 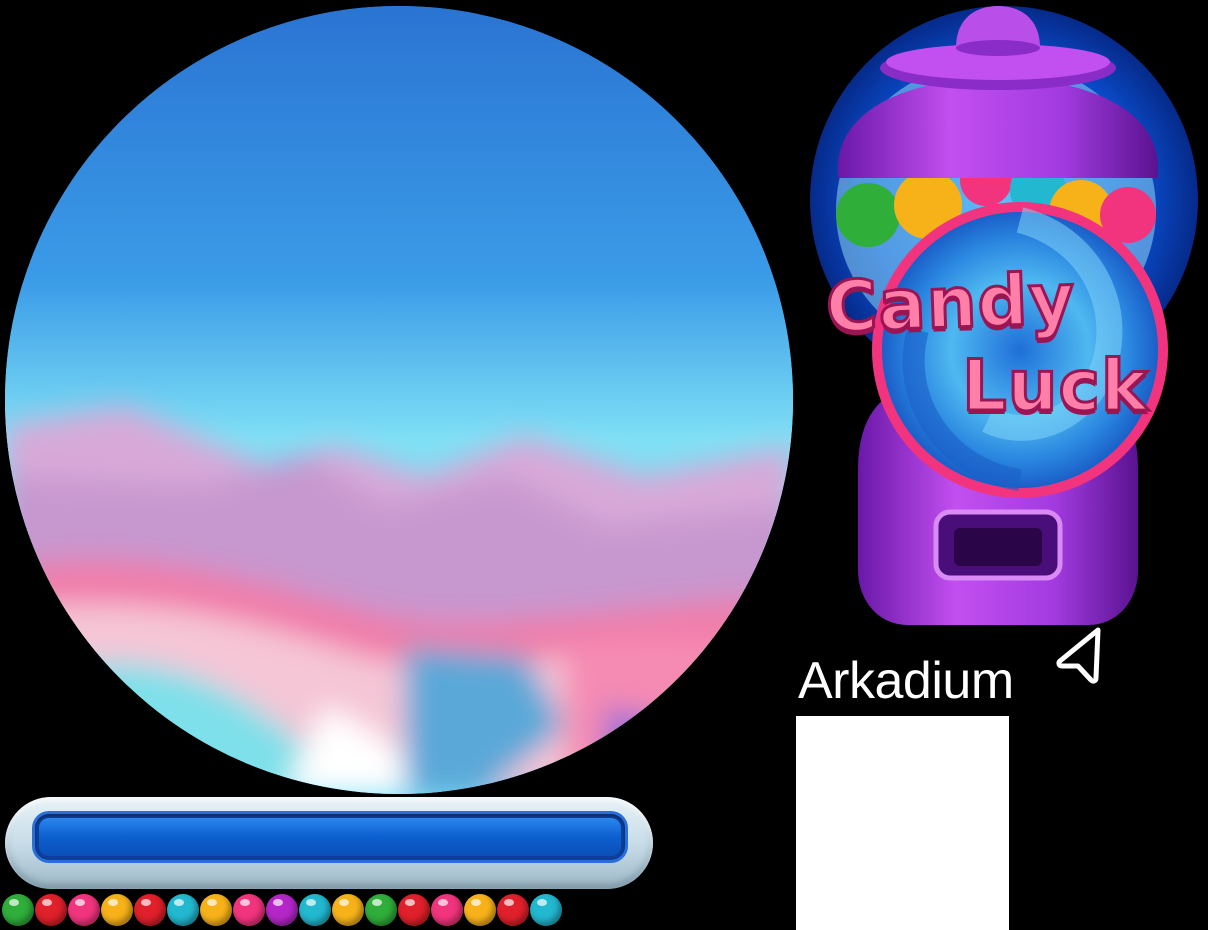 I want to click on arkadium-logo-icon, so click(x=1078, y=655).